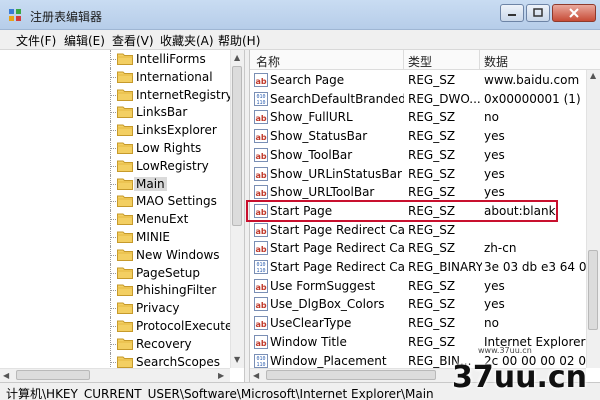 This screenshot has height=400, width=600. I want to click on tree-hscroll-thumb, so click(53, 375).